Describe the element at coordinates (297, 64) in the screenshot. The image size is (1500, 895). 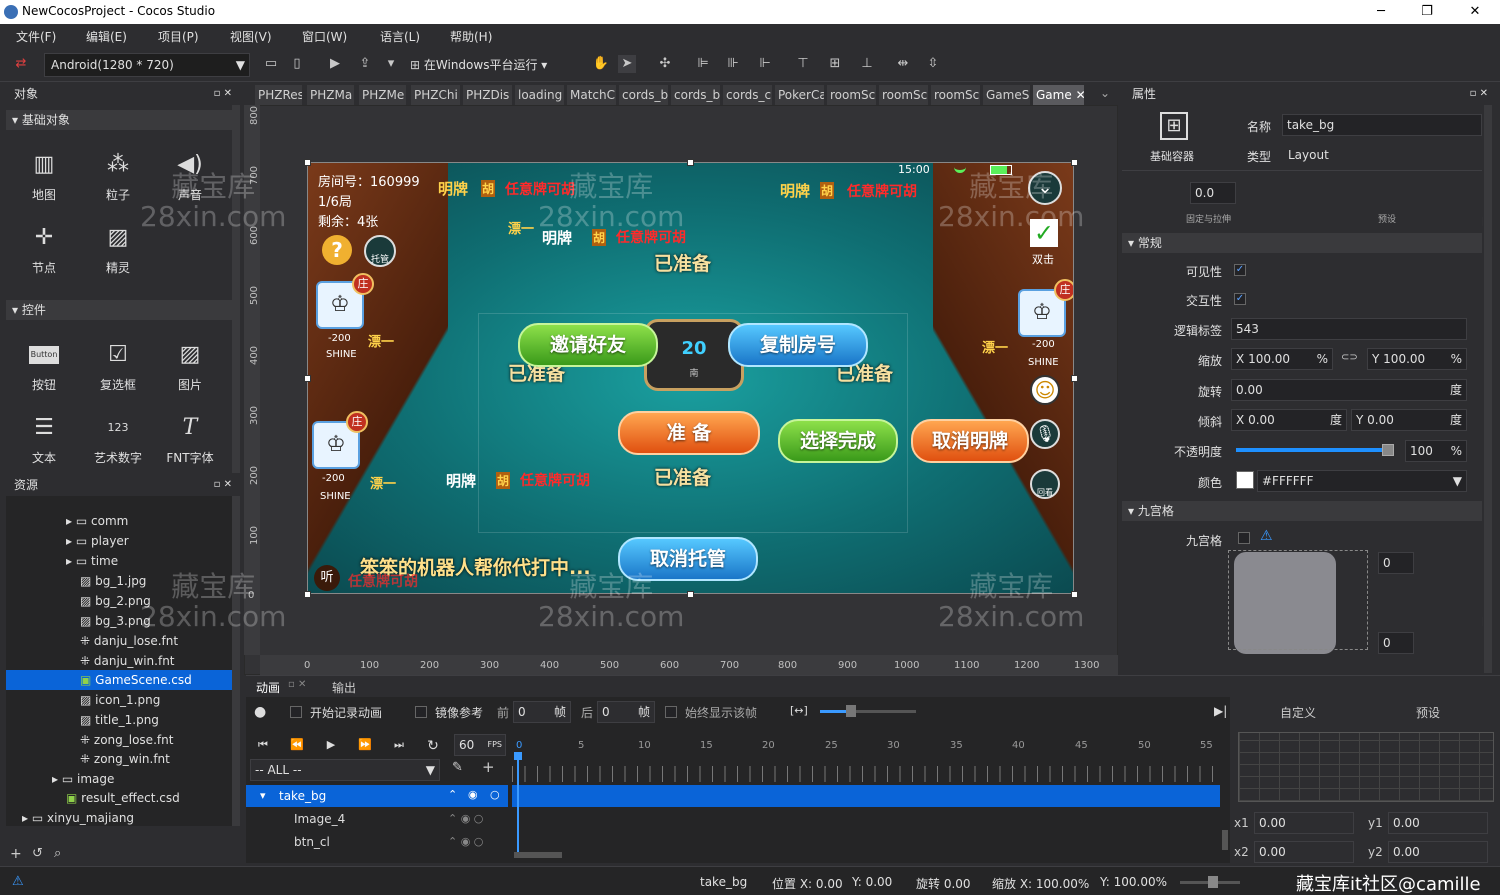
I see `portrait-icon: ▯` at that location.